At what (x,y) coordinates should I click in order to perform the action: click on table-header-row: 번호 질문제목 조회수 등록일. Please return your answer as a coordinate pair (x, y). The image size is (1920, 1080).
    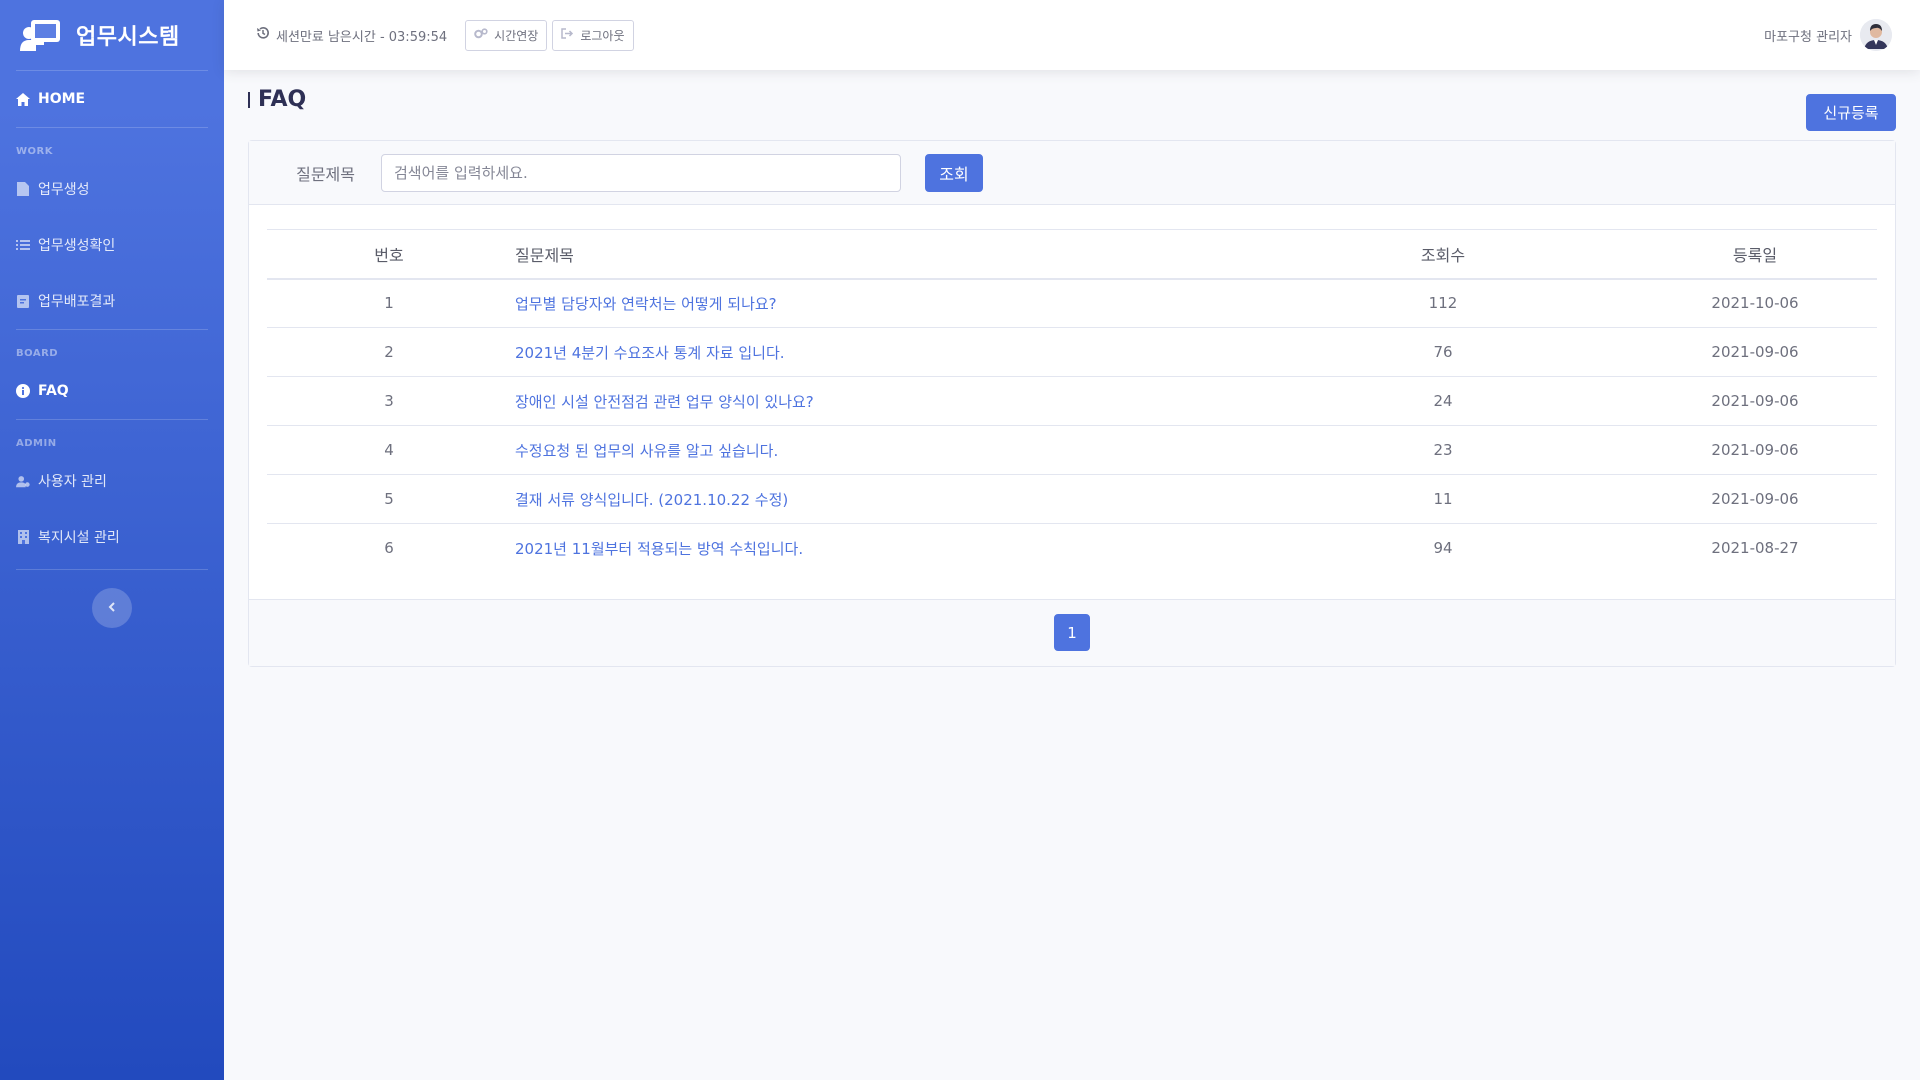
    Looking at the image, I should click on (1072, 254).